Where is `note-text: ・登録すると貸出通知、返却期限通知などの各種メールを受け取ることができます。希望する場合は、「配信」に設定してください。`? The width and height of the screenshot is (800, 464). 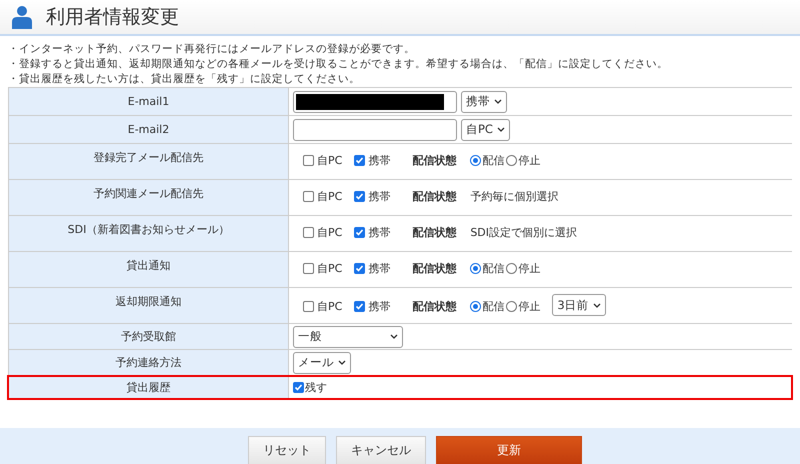 note-text: ・登録すると貸出通知、返却期限通知などの各種メールを受け取ることができます。希望する場合は、「配信」に設定してください。 is located at coordinates (338, 64).